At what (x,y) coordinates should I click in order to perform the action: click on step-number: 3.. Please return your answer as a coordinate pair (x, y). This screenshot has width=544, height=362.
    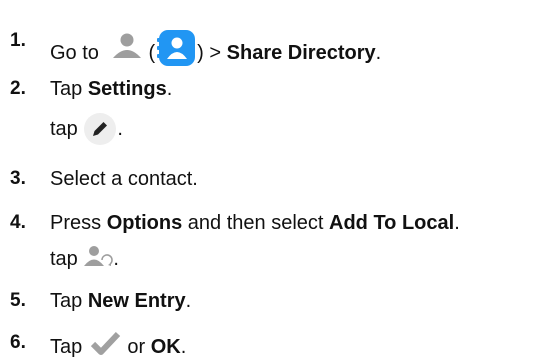
    Looking at the image, I should click on (18, 178).